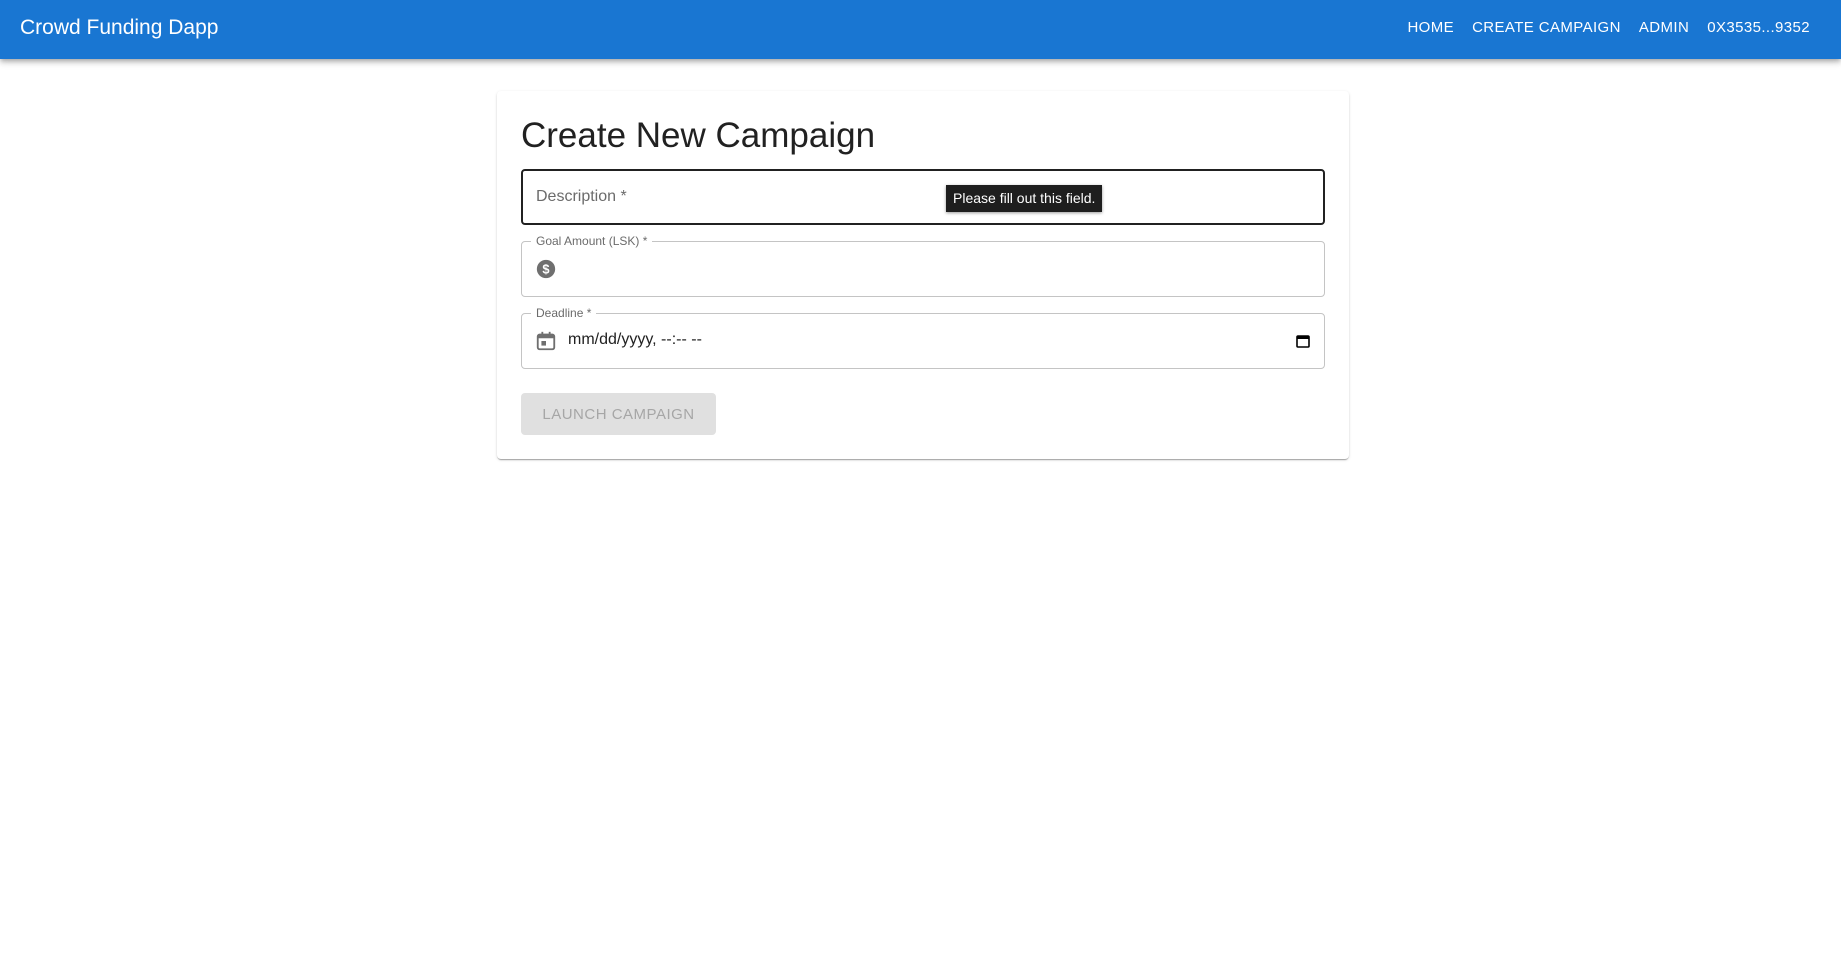 This screenshot has width=1841, height=956. Describe the element at coordinates (1546, 27) in the screenshot. I see `nav-create-campaign-button: CREATE CAMPAIGN` at that location.